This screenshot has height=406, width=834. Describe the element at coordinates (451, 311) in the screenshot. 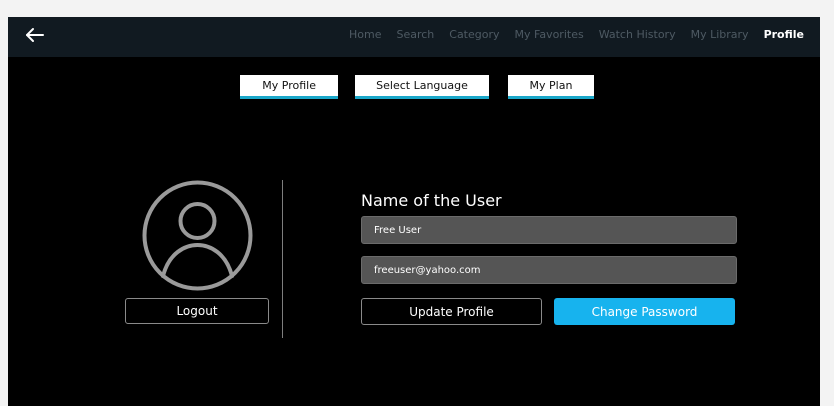

I see `update-profile-button: Update Profile` at that location.